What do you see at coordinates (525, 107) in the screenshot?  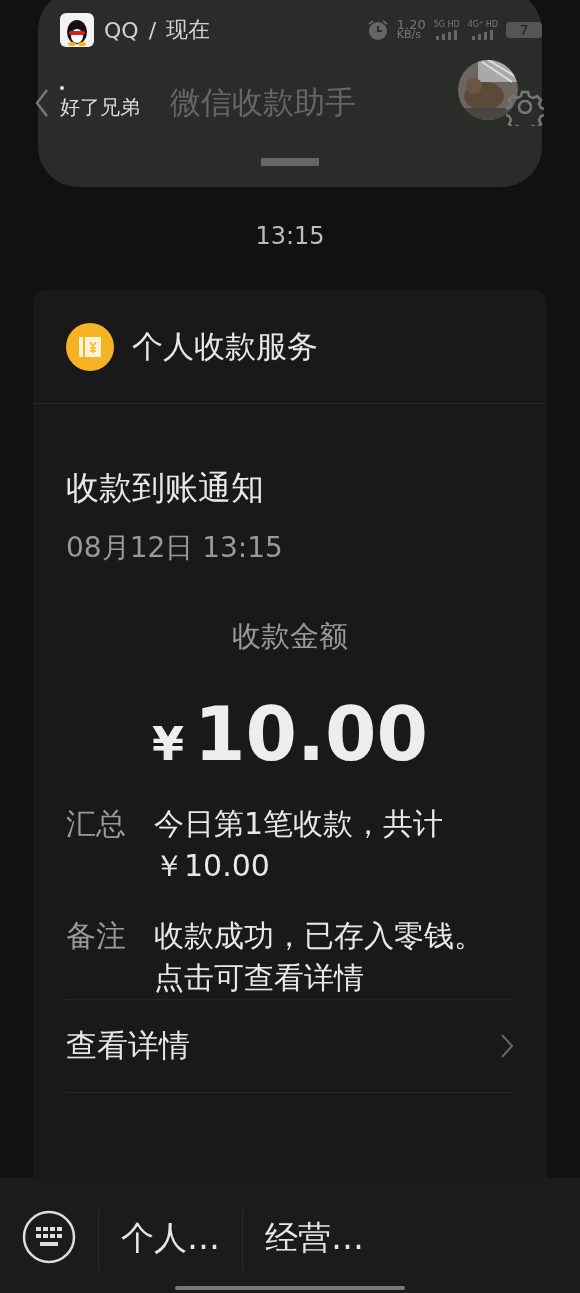 I see `settings-icon` at bounding box center [525, 107].